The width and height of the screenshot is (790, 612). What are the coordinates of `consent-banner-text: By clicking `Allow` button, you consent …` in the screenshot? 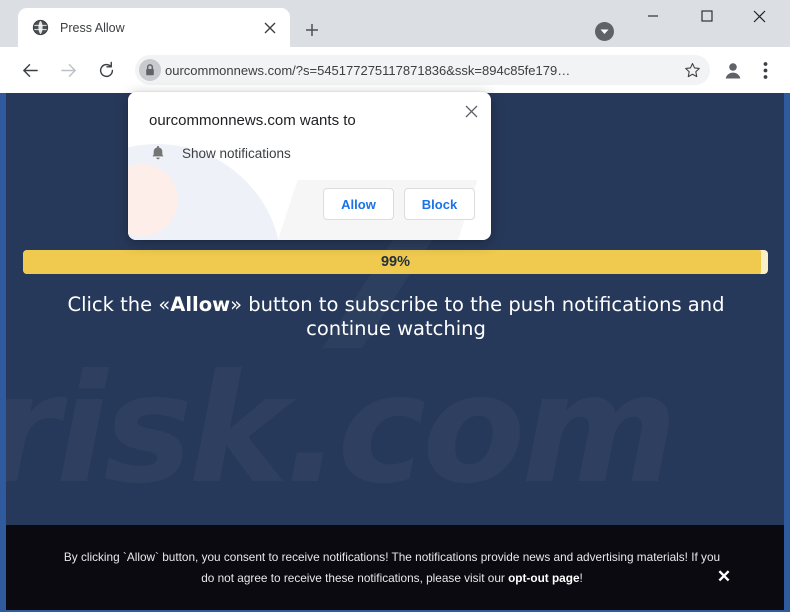 It's located at (395, 568).